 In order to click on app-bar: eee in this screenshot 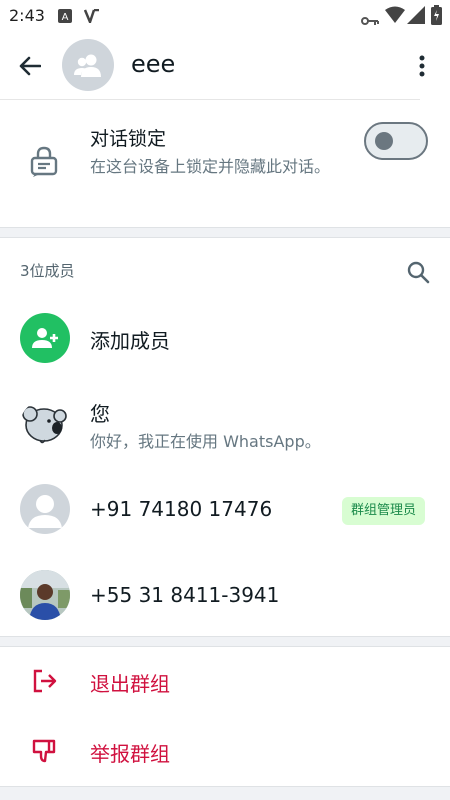, I will do `click(225, 65)`.